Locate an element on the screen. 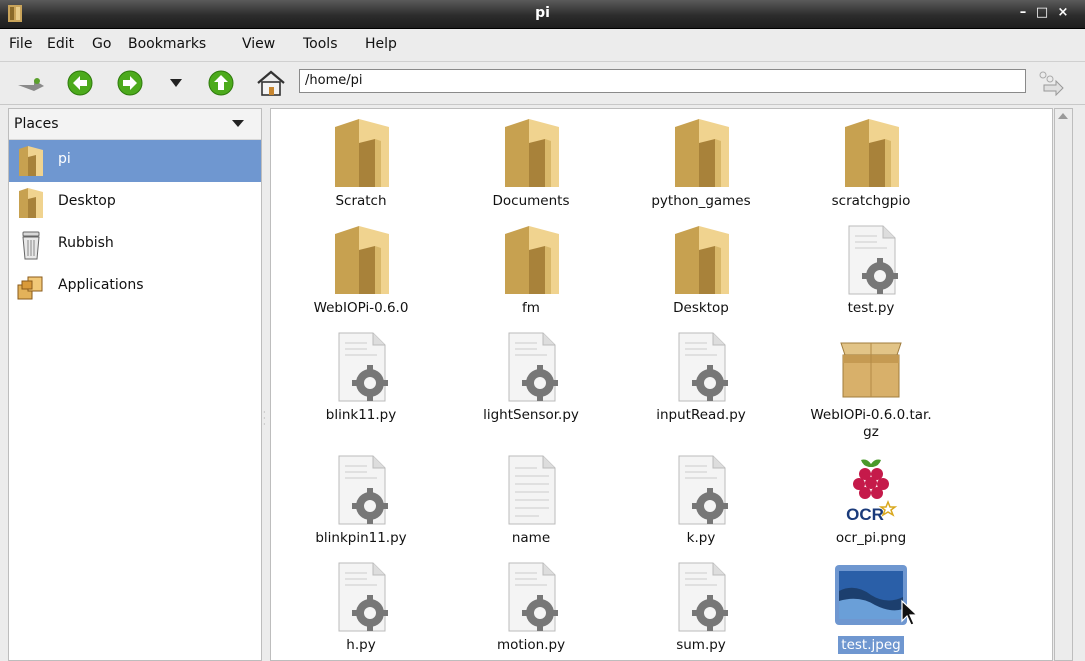  places-dropdown-icon is located at coordinates (238, 123).